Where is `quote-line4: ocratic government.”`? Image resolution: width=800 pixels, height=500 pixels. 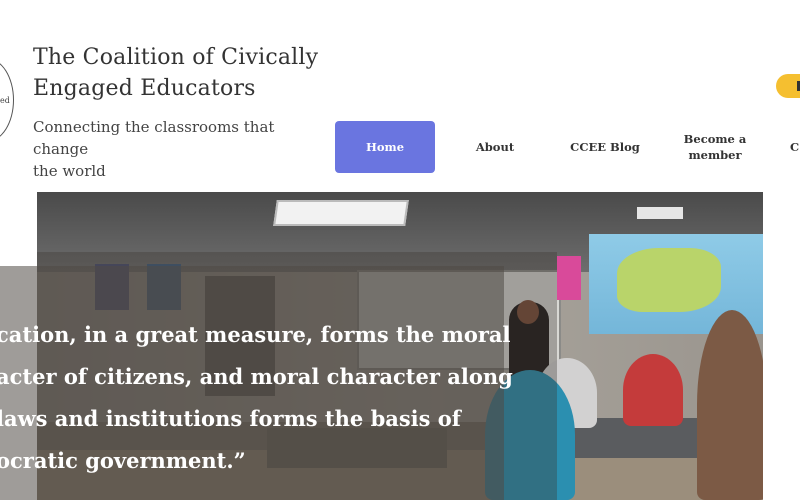 quote-line4: ocratic government.” is located at coordinates (123, 460).